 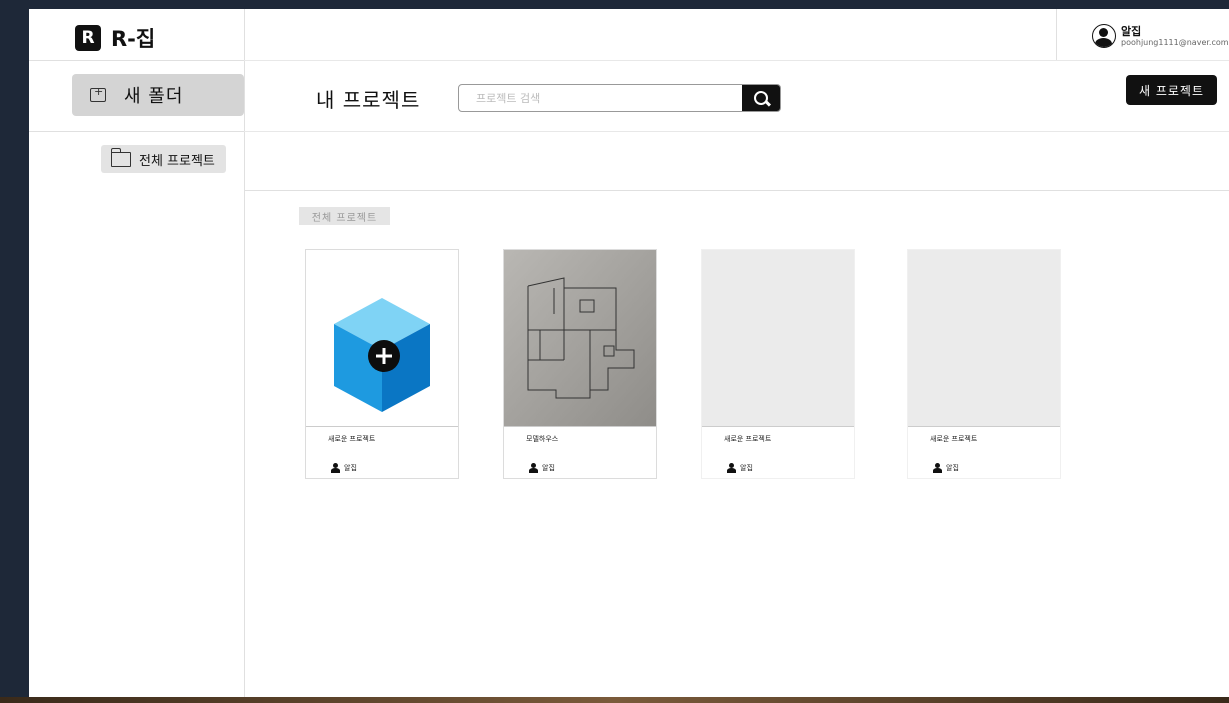 What do you see at coordinates (1160, 36) in the screenshot?
I see `user-profile: 알집 poohjung1111@naver.com` at bounding box center [1160, 36].